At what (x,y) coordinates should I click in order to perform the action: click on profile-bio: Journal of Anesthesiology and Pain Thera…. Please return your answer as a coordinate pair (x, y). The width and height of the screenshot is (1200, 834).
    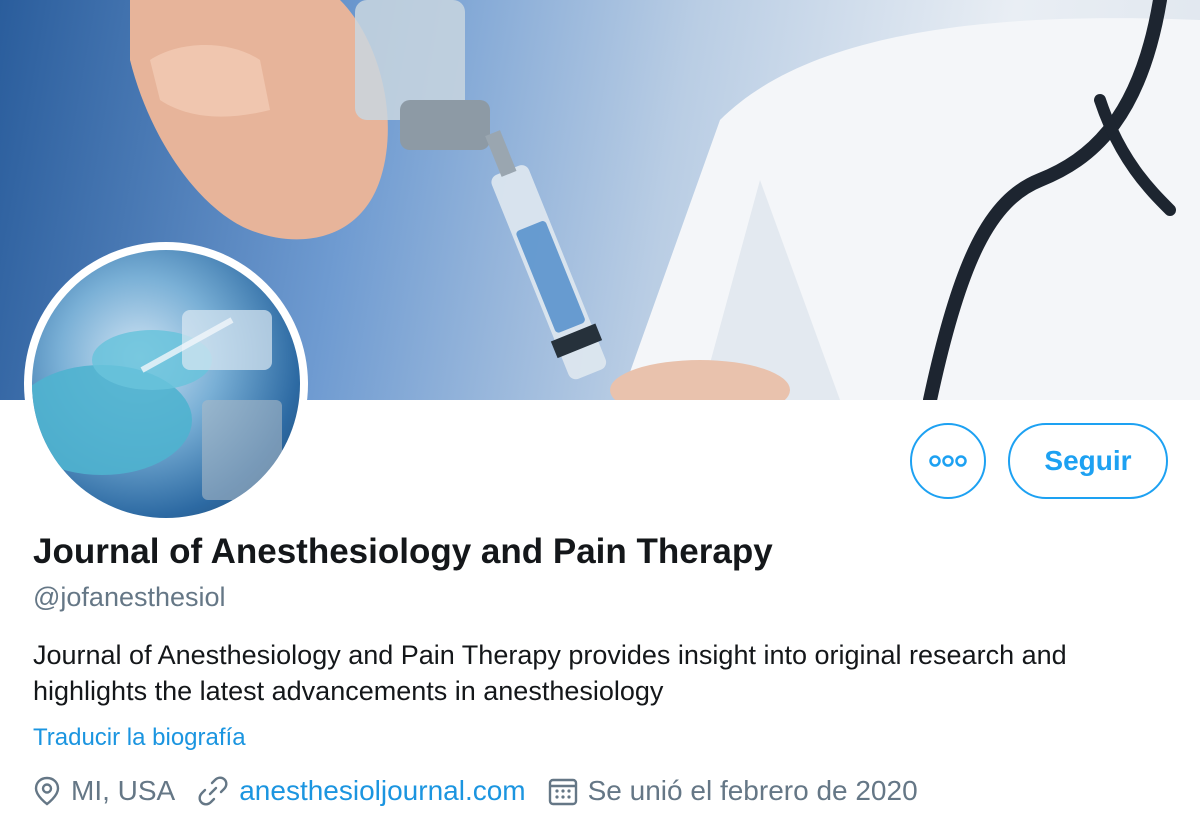
    Looking at the image, I should click on (550, 673).